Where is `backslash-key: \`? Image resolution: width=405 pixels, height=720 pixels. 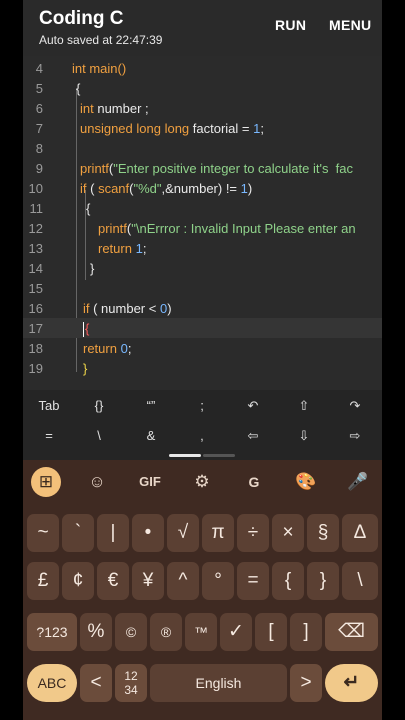 backslash-key: \ is located at coordinates (99, 436).